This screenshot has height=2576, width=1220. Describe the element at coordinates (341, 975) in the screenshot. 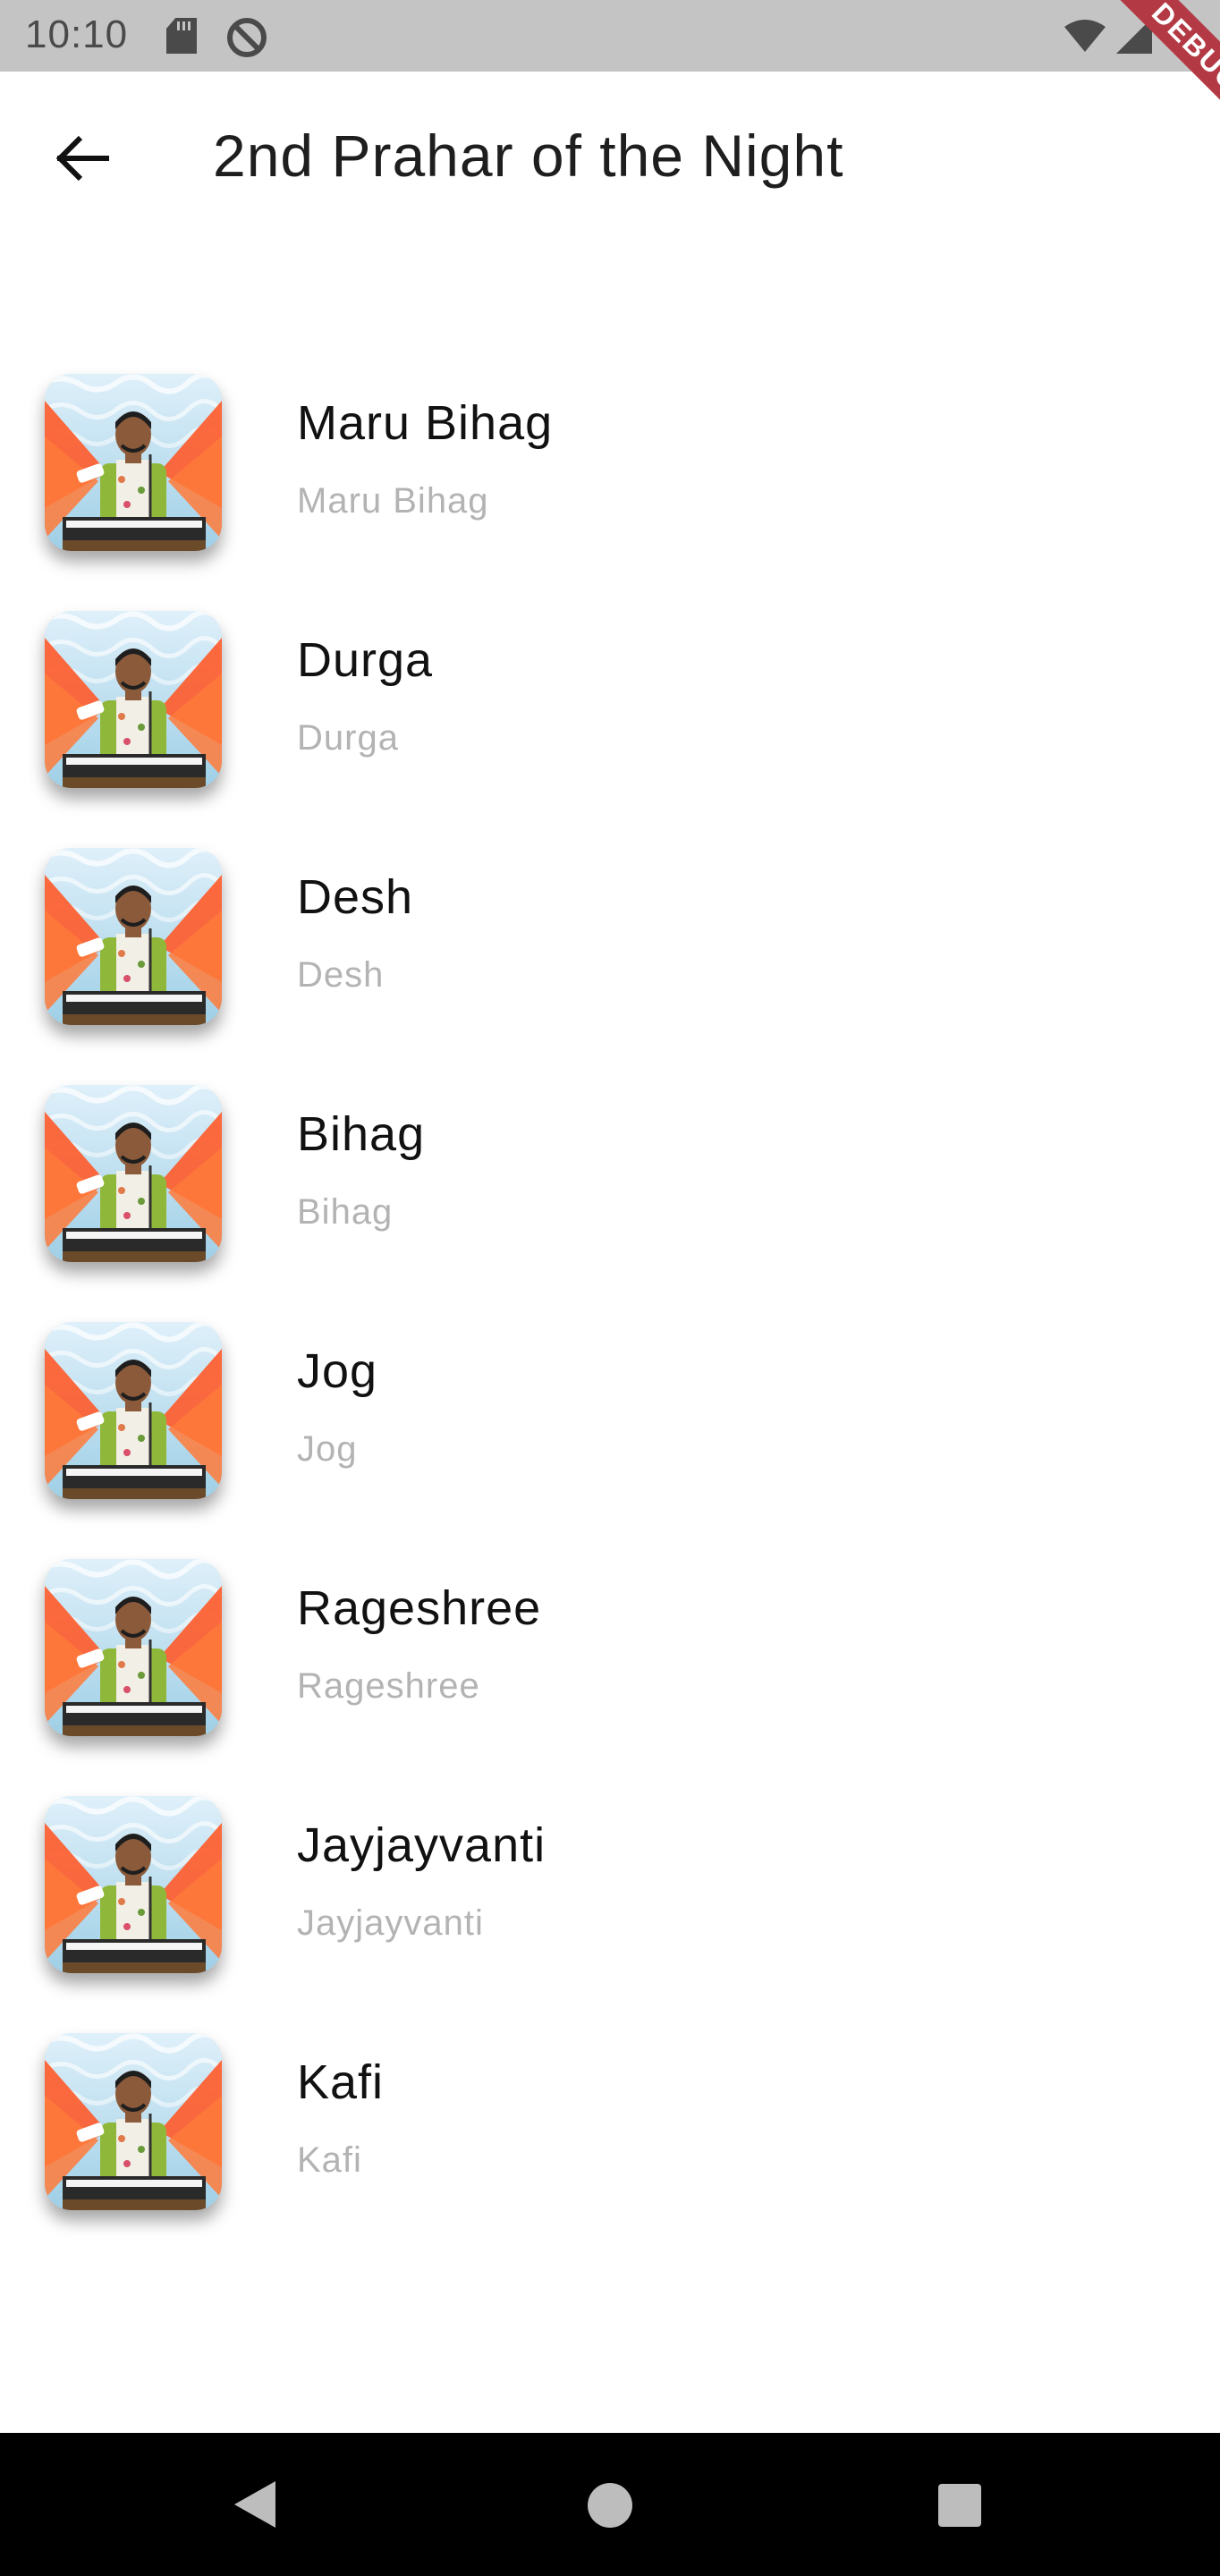

I see `raga-subtitle: Desh` at that location.